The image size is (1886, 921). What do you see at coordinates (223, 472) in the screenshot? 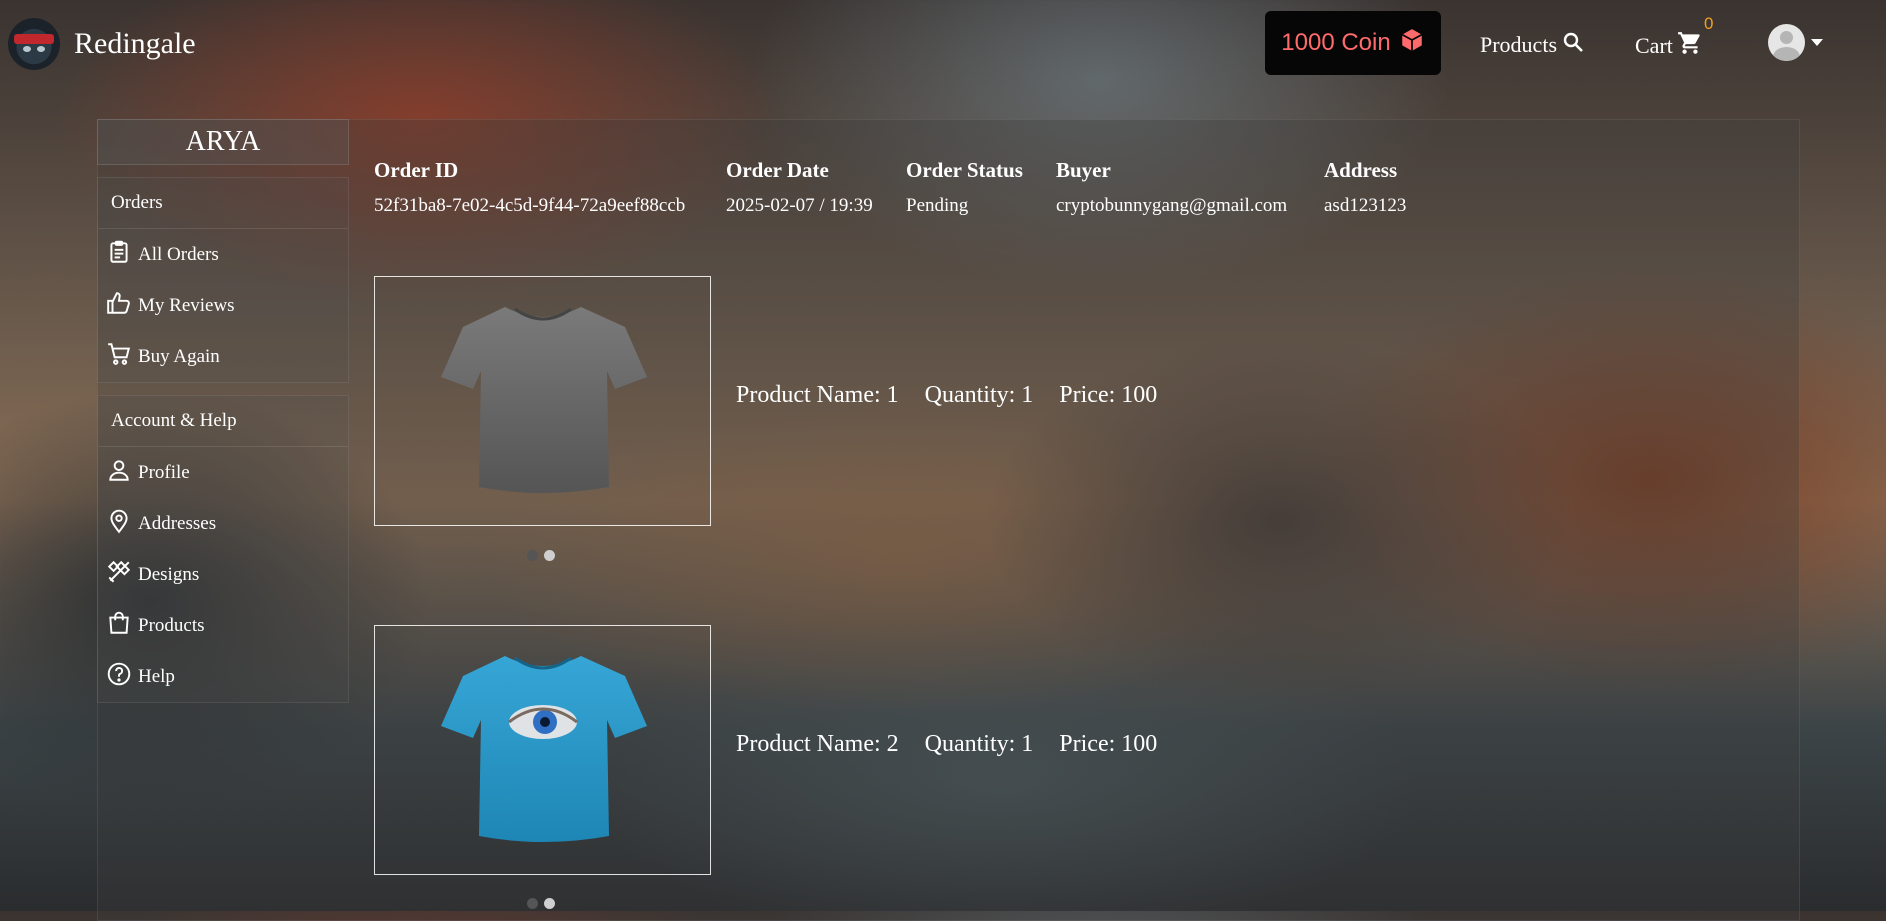
I see `sidebar-item-profile: Profile` at bounding box center [223, 472].